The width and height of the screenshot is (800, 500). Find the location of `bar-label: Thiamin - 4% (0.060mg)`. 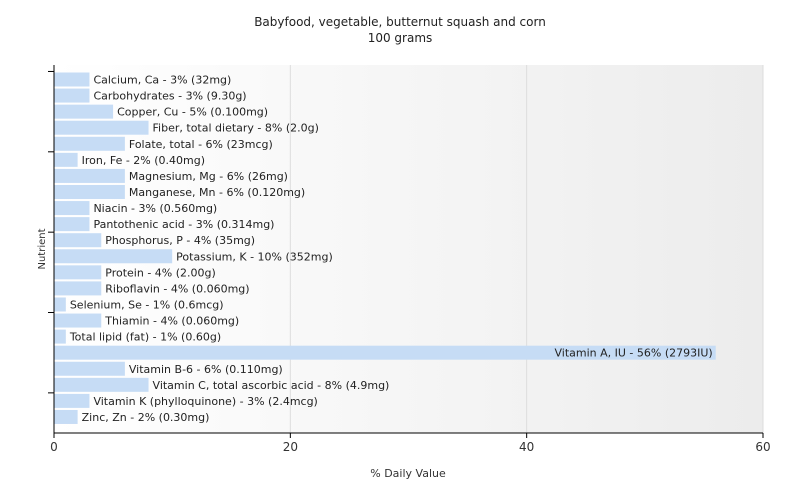

bar-label: Thiamin - 4% (0.060mg) is located at coordinates (171, 321).